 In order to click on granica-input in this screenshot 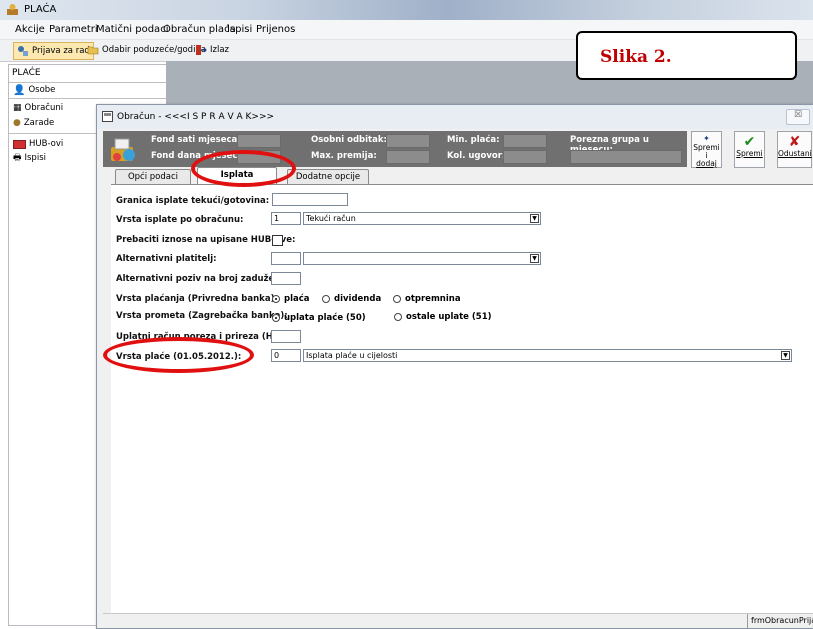, I will do `click(310, 199)`.